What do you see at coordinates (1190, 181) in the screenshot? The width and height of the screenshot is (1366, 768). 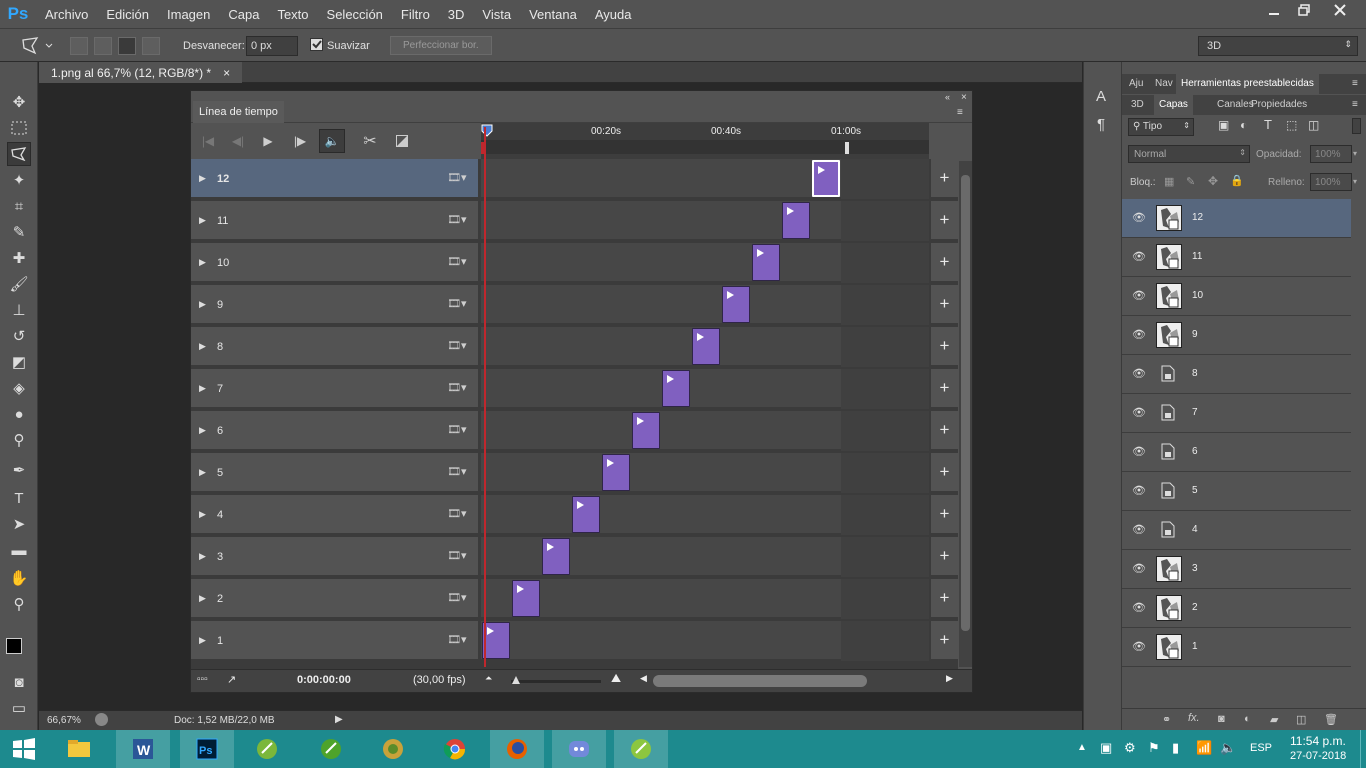 I see `lock-pixels-icon: ✎` at bounding box center [1190, 181].